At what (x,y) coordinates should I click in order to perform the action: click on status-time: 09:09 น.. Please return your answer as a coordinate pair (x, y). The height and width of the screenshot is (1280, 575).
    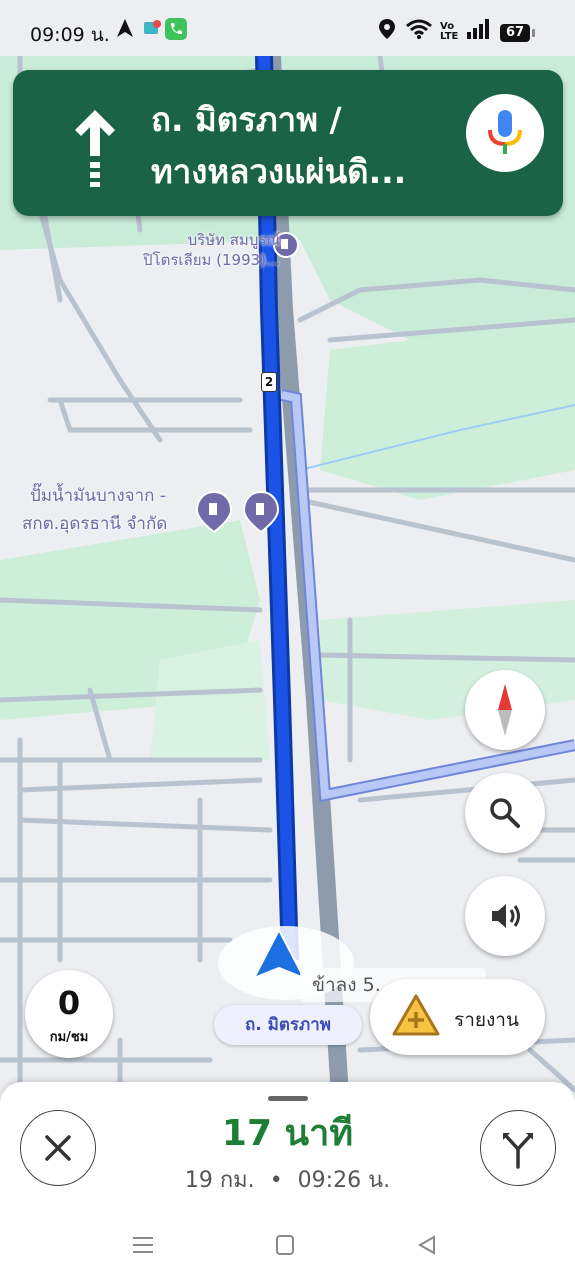
    Looking at the image, I should click on (70, 35).